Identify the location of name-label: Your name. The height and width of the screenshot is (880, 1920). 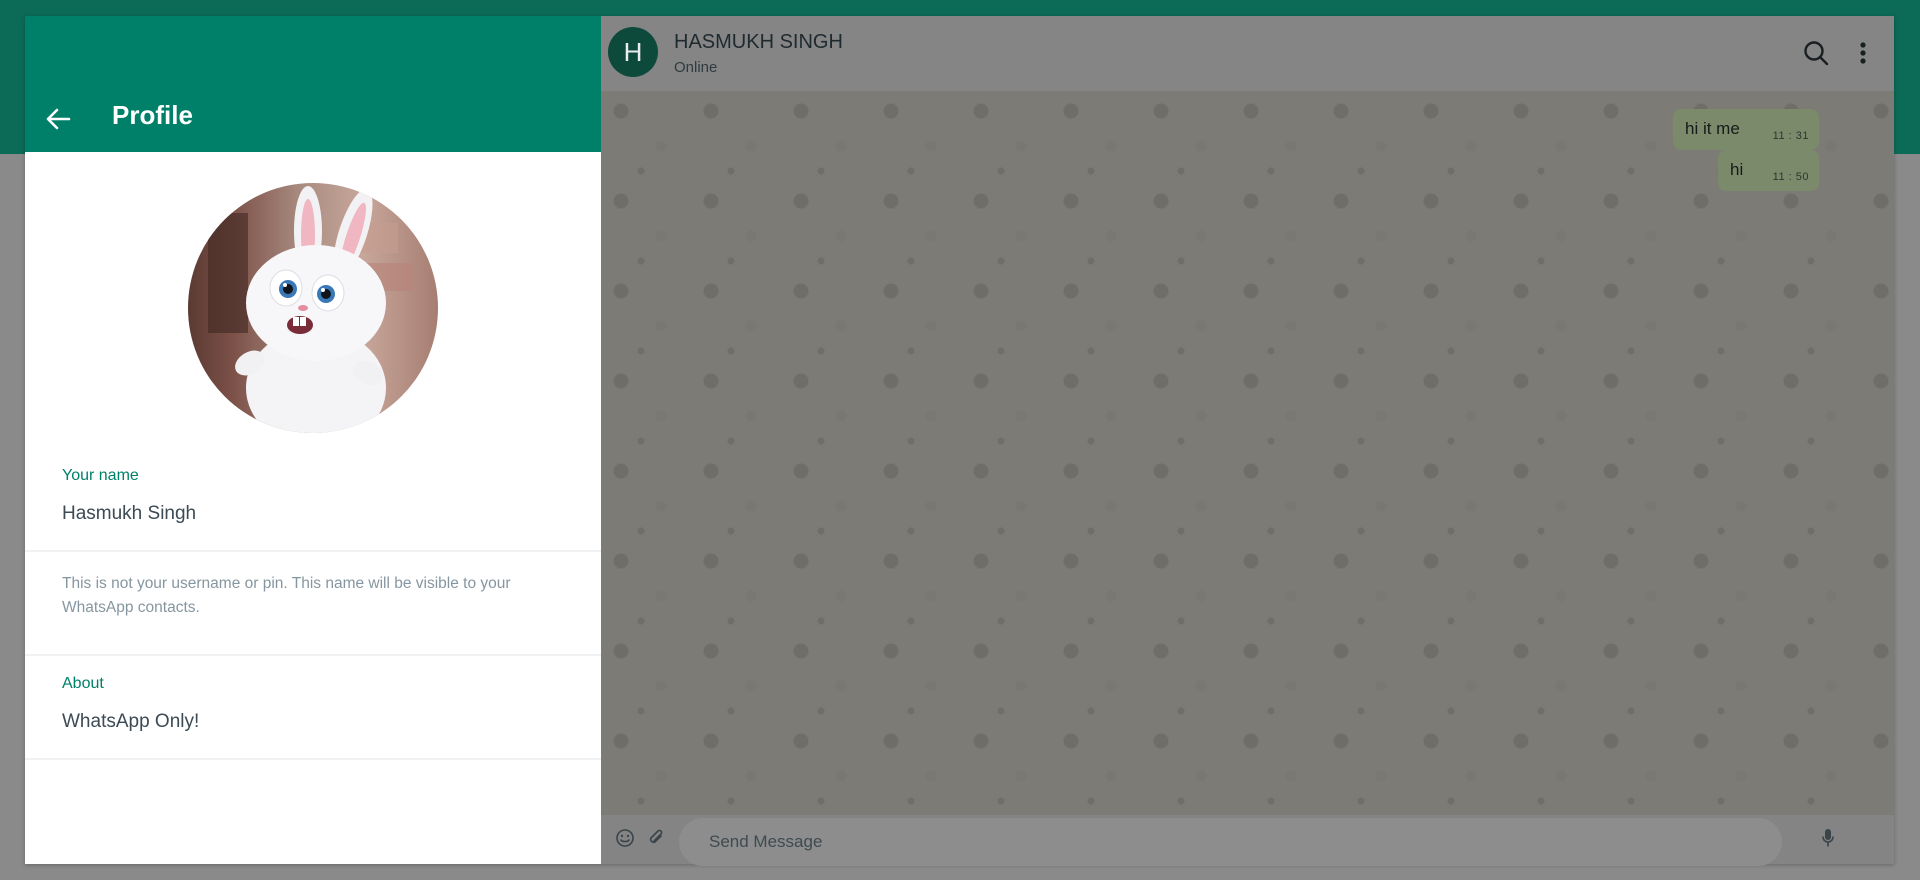
(100, 475).